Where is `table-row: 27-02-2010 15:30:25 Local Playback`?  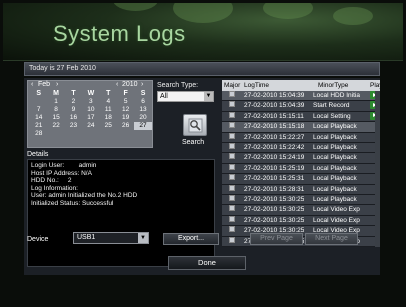 table-row: 27-02-2010 15:30:25 Local Playback is located at coordinates (301, 200).